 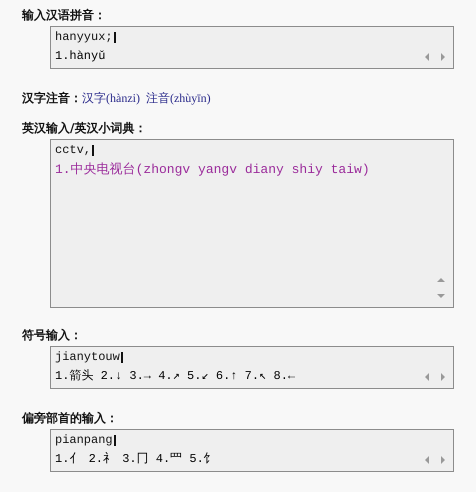 I want to click on section-heading: 汉字注音：, so click(x=52, y=98).